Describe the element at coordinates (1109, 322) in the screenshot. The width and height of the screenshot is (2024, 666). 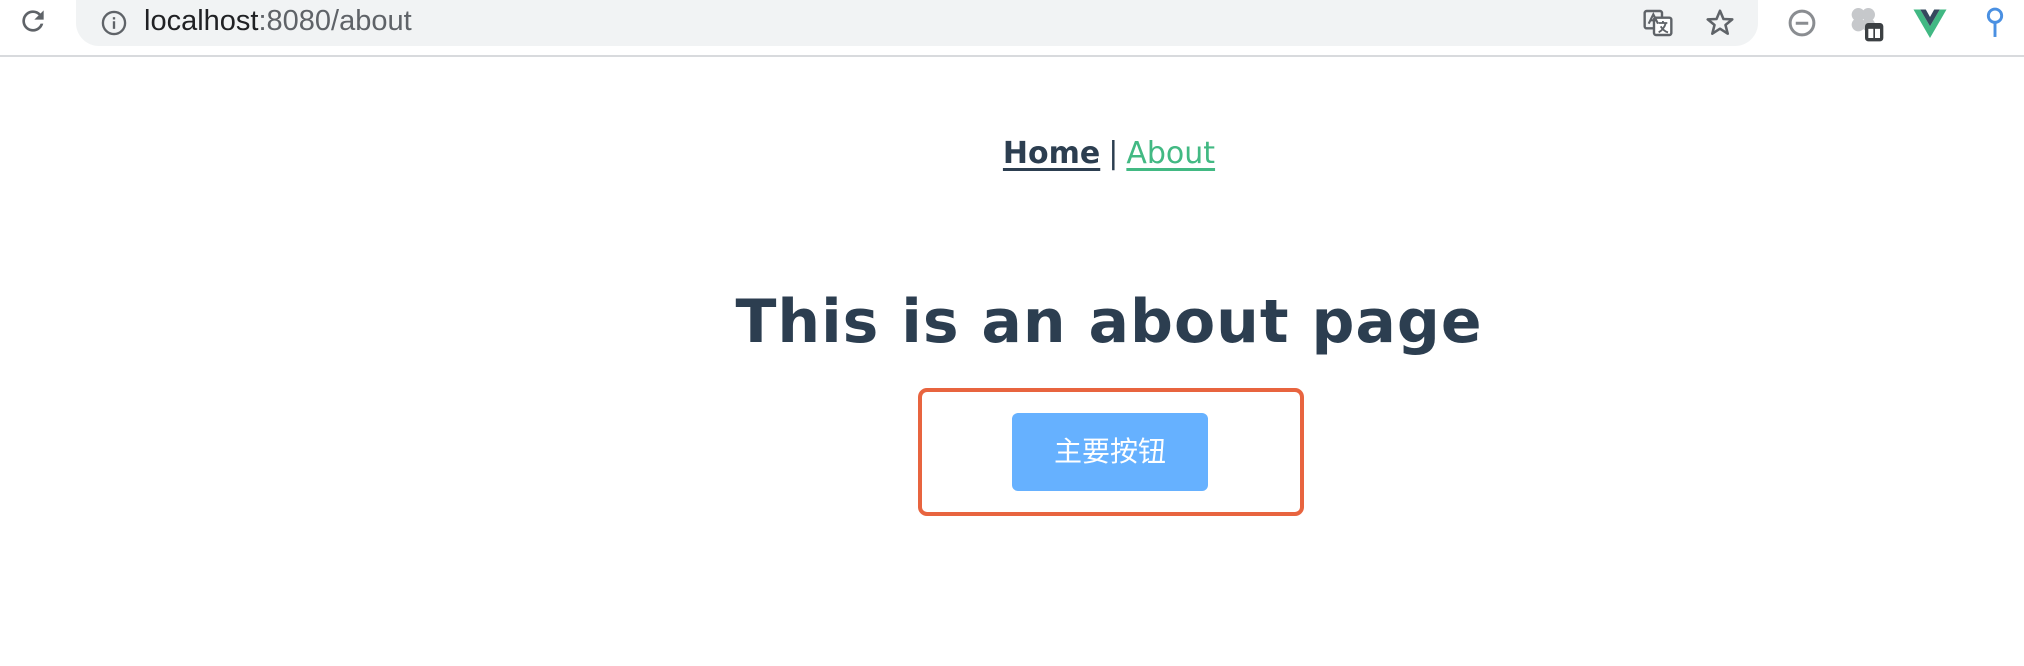
I see `page-title: This is an about page` at that location.